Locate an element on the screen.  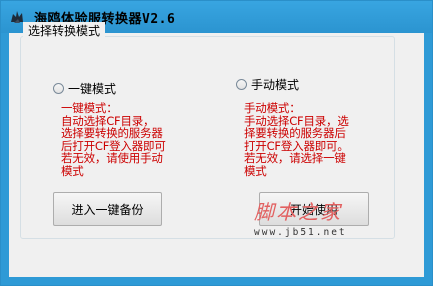
one-click-mode-label: 一键模式 is located at coordinates (92, 89).